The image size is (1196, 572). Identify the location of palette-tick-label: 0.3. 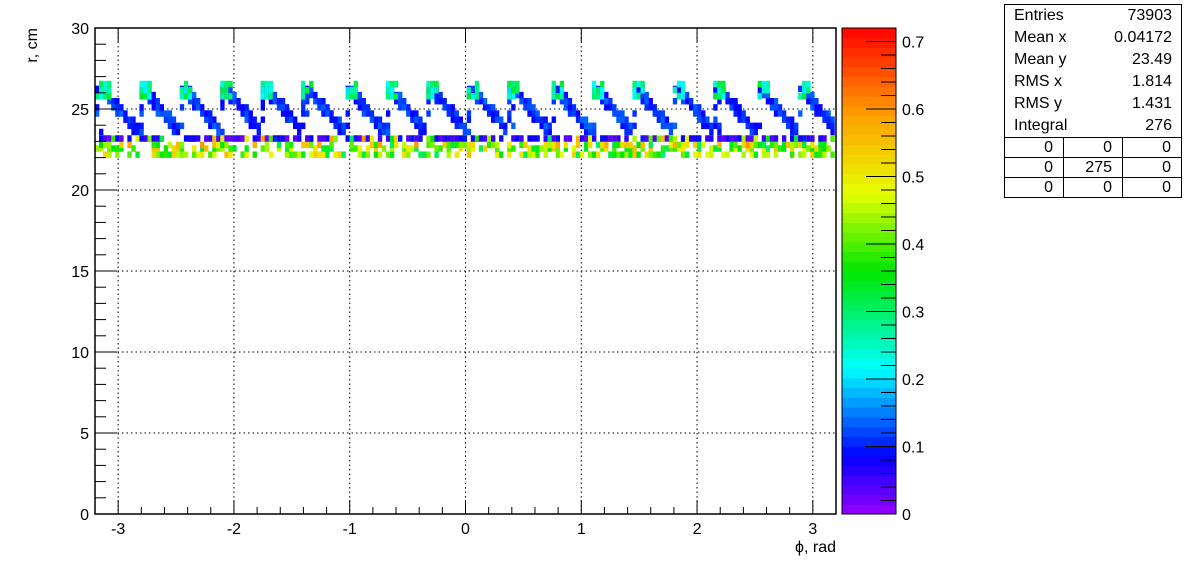
(913, 313).